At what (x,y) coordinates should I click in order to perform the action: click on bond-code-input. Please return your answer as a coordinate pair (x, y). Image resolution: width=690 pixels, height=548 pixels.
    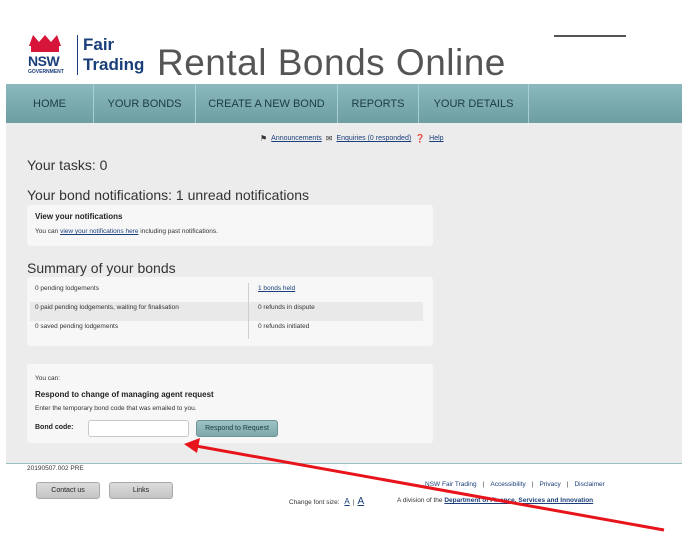
    Looking at the image, I should click on (138, 428).